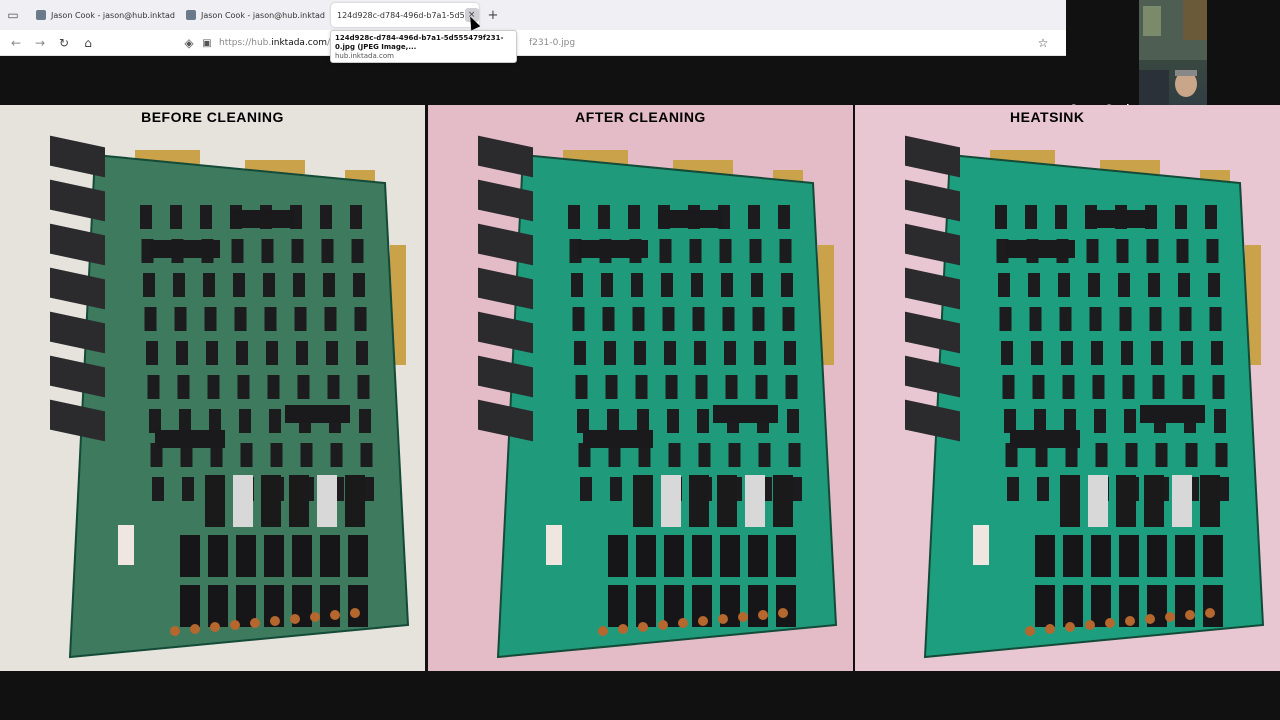 Image resolution: width=1280 pixels, height=720 pixels. Describe the element at coordinates (401, 15) in the screenshot. I see `tab-title: 124d928c-d784-496d-b7a1-5d5` at that location.